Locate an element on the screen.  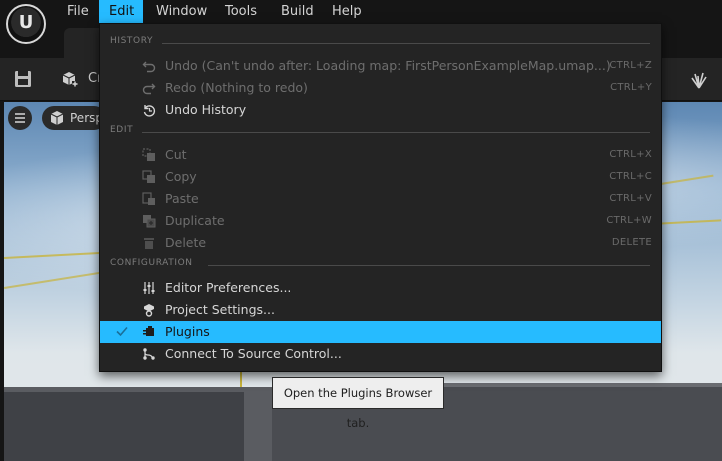
menu-file: File is located at coordinates (78, 12).